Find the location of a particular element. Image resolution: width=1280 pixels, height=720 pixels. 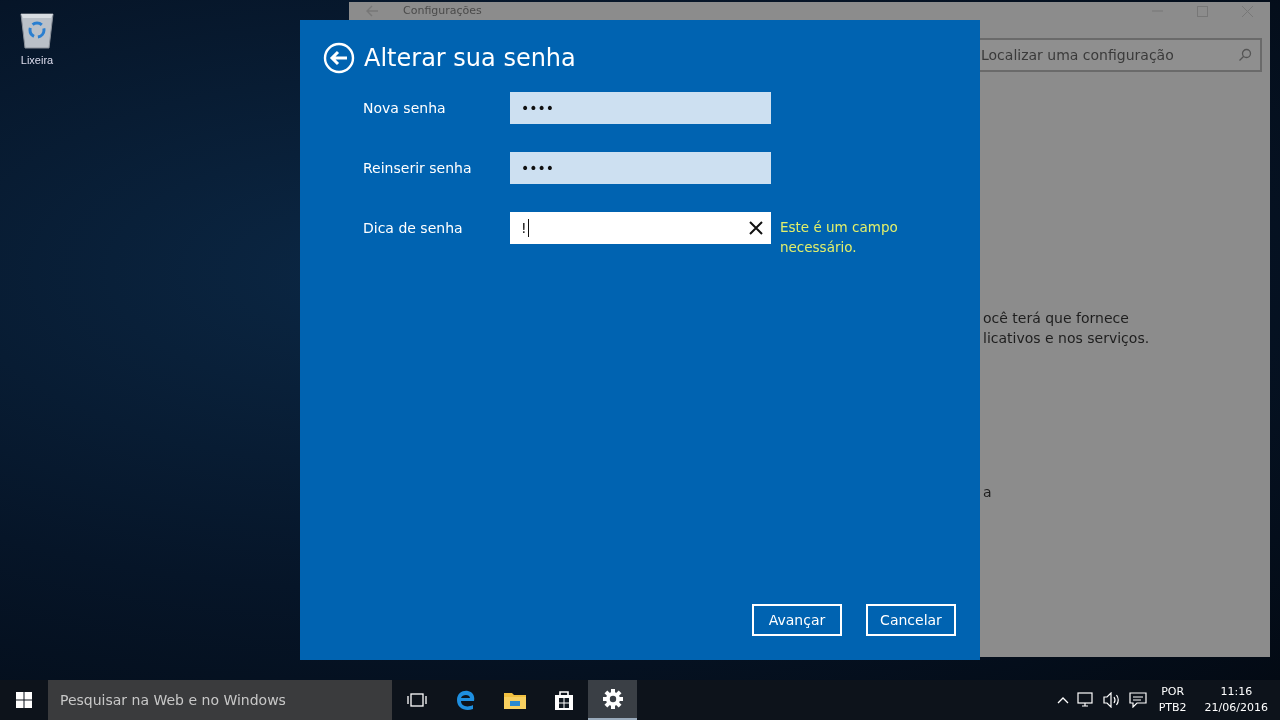

language-code: POR is located at coordinates (1173, 692).